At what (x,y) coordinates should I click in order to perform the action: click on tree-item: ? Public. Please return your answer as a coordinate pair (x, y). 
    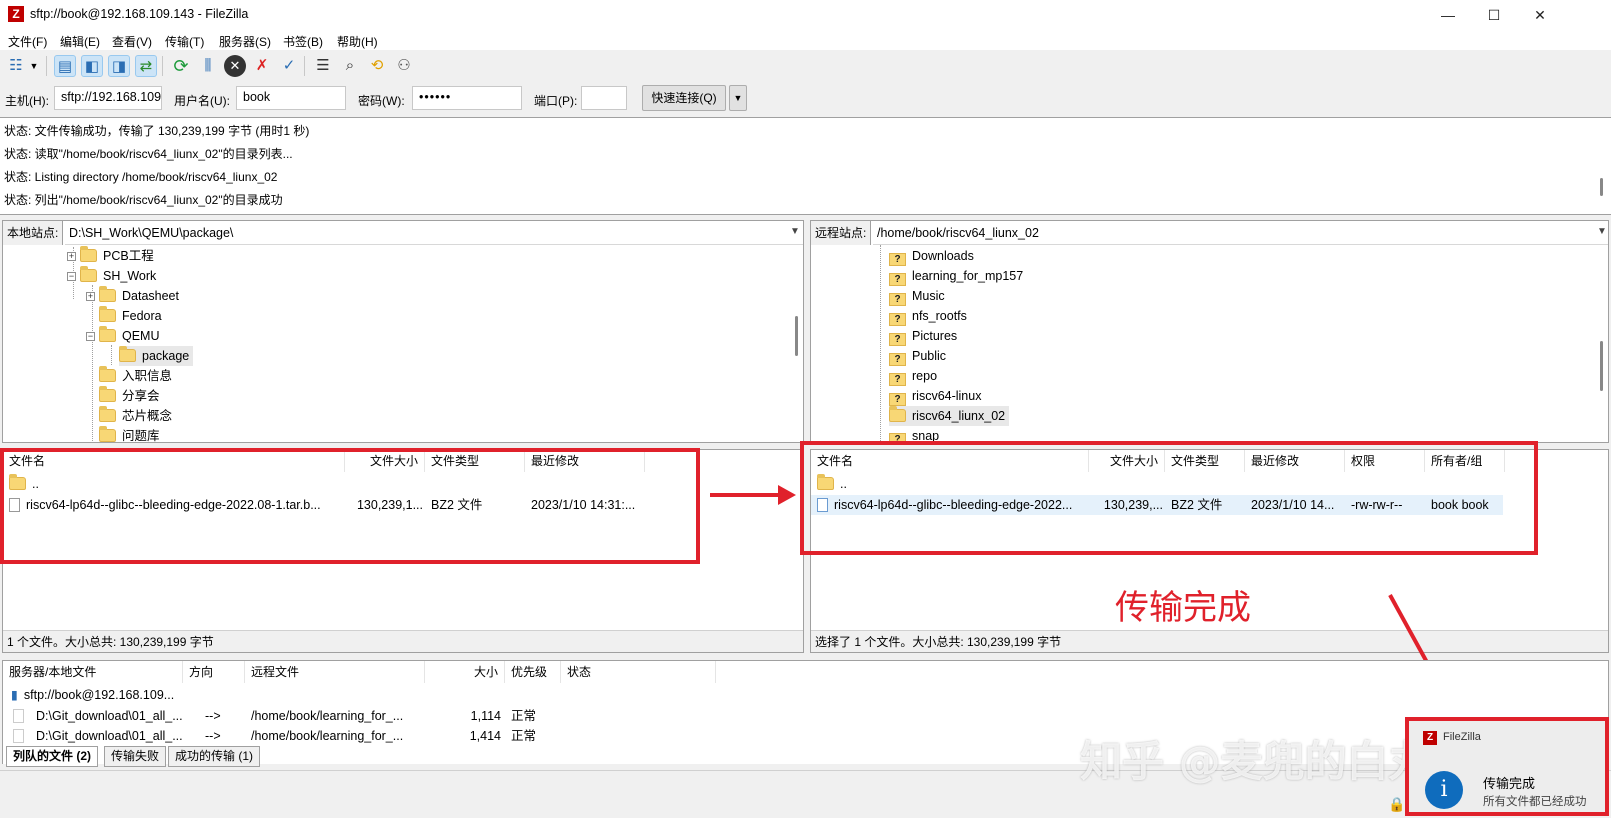
    Looking at the image, I should click on (917, 356).